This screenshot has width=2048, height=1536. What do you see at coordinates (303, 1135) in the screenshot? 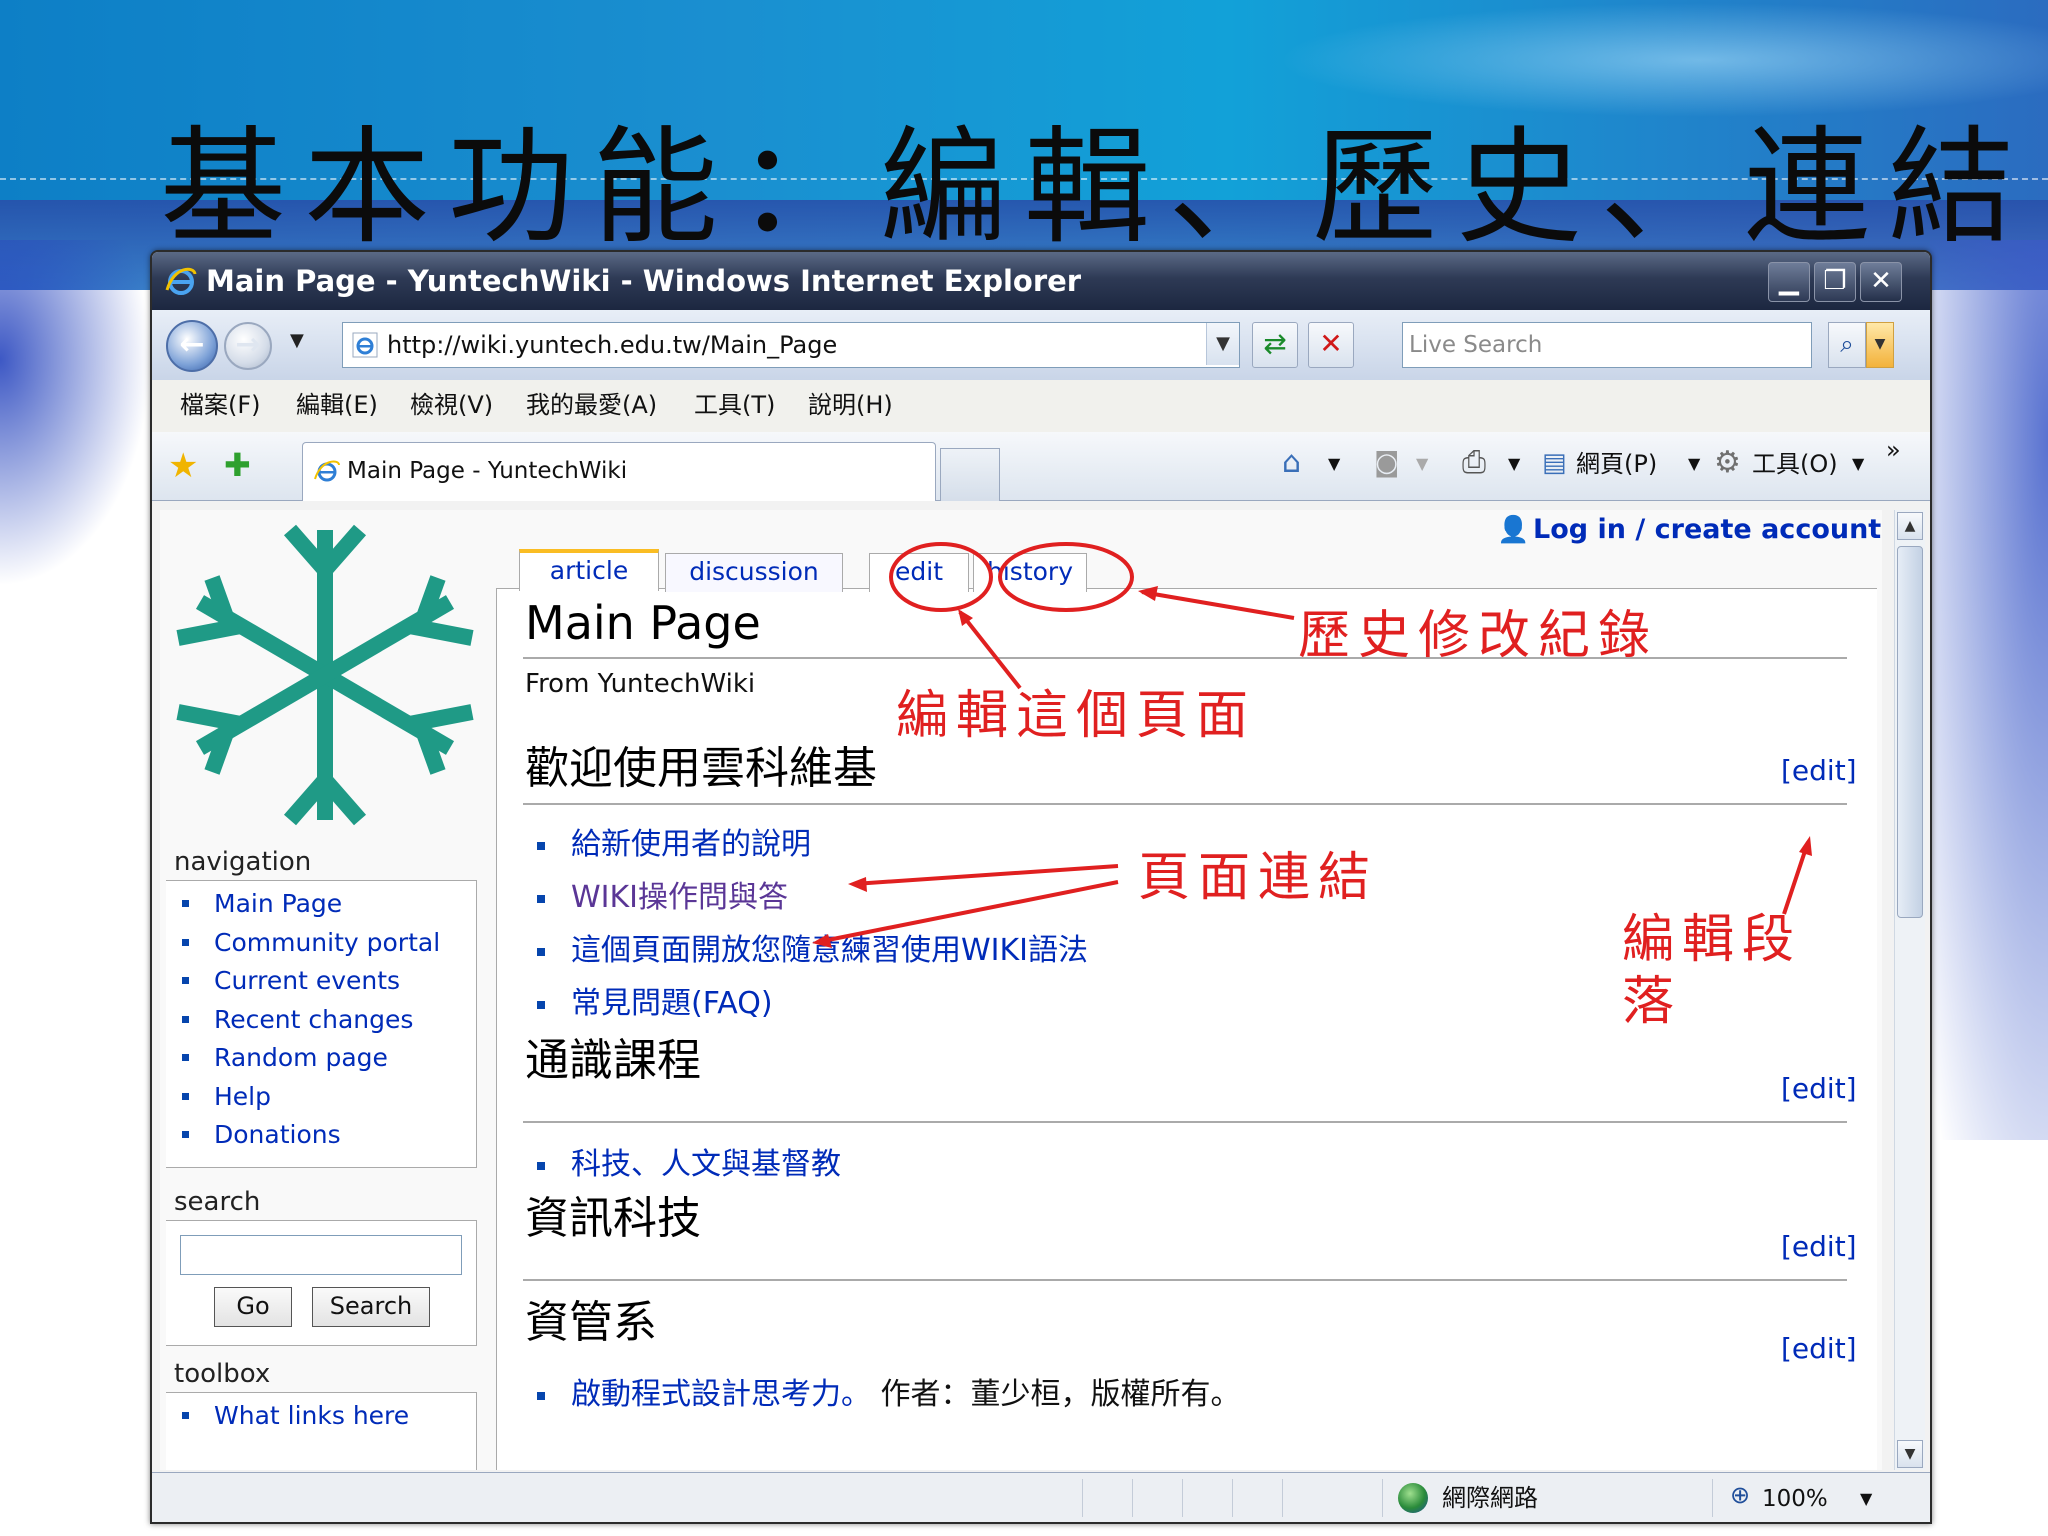
I see `sidebar-item-donations: Donations` at bounding box center [303, 1135].